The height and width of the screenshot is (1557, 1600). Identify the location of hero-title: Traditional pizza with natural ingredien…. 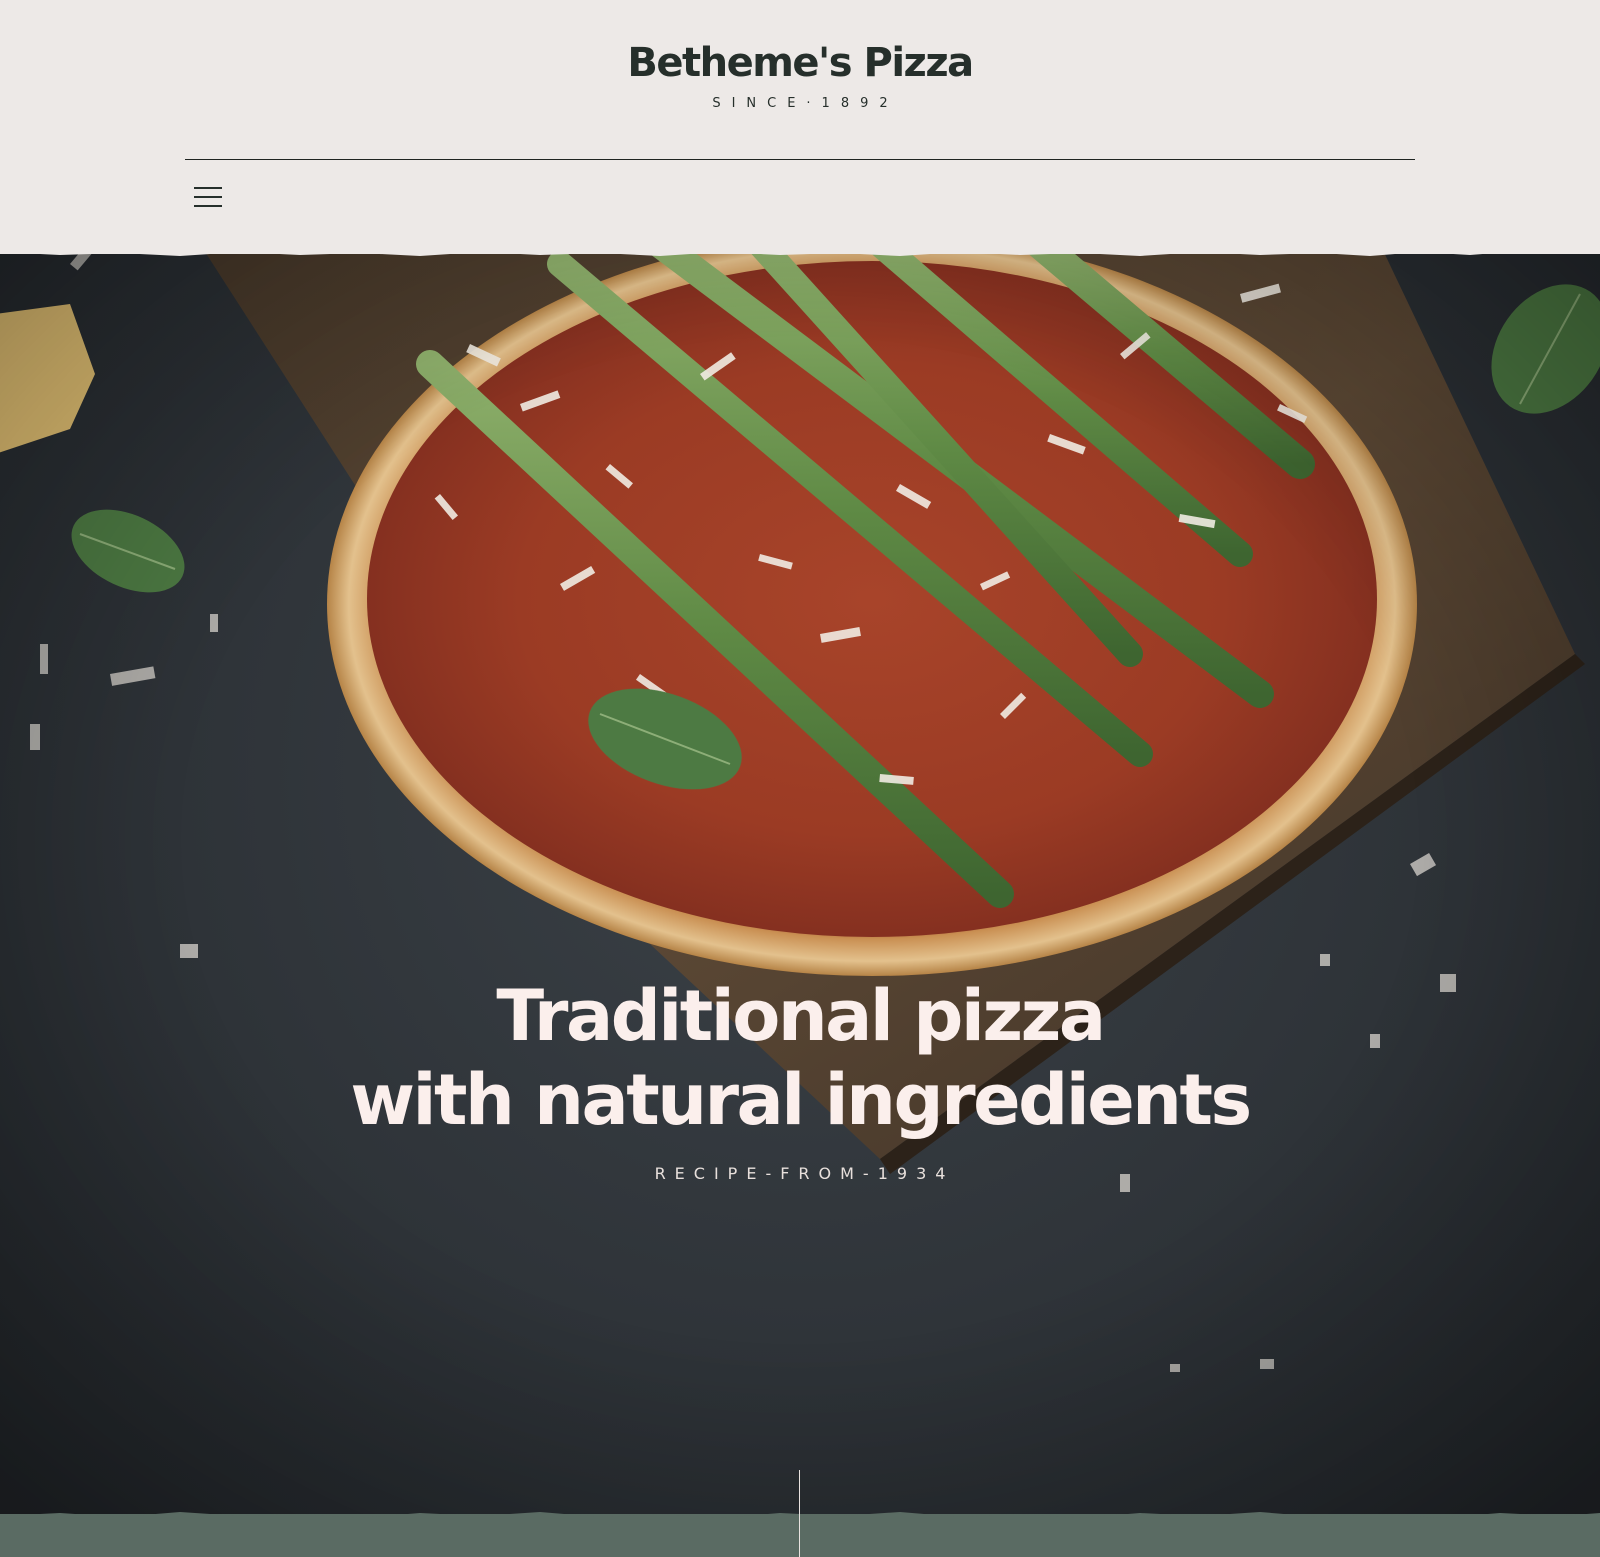
(800, 1058).